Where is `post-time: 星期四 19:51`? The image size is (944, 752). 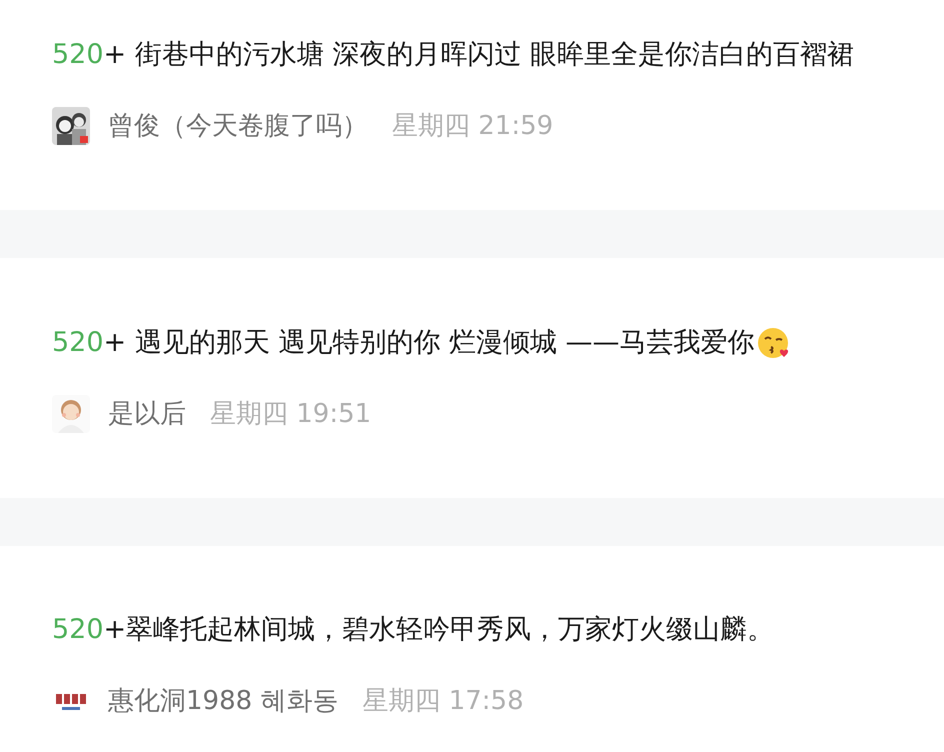
post-time: 星期四 19:51 is located at coordinates (291, 414).